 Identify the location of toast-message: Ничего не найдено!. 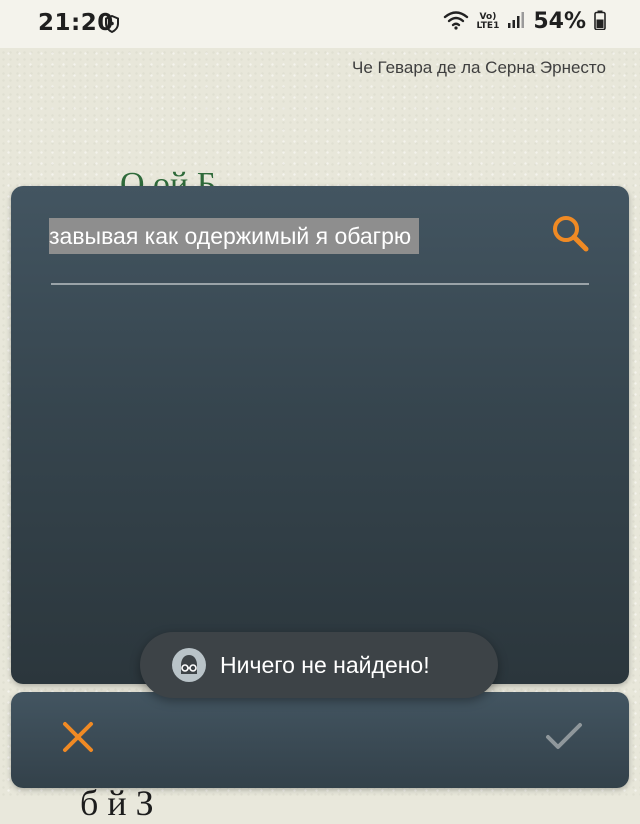
(325, 664).